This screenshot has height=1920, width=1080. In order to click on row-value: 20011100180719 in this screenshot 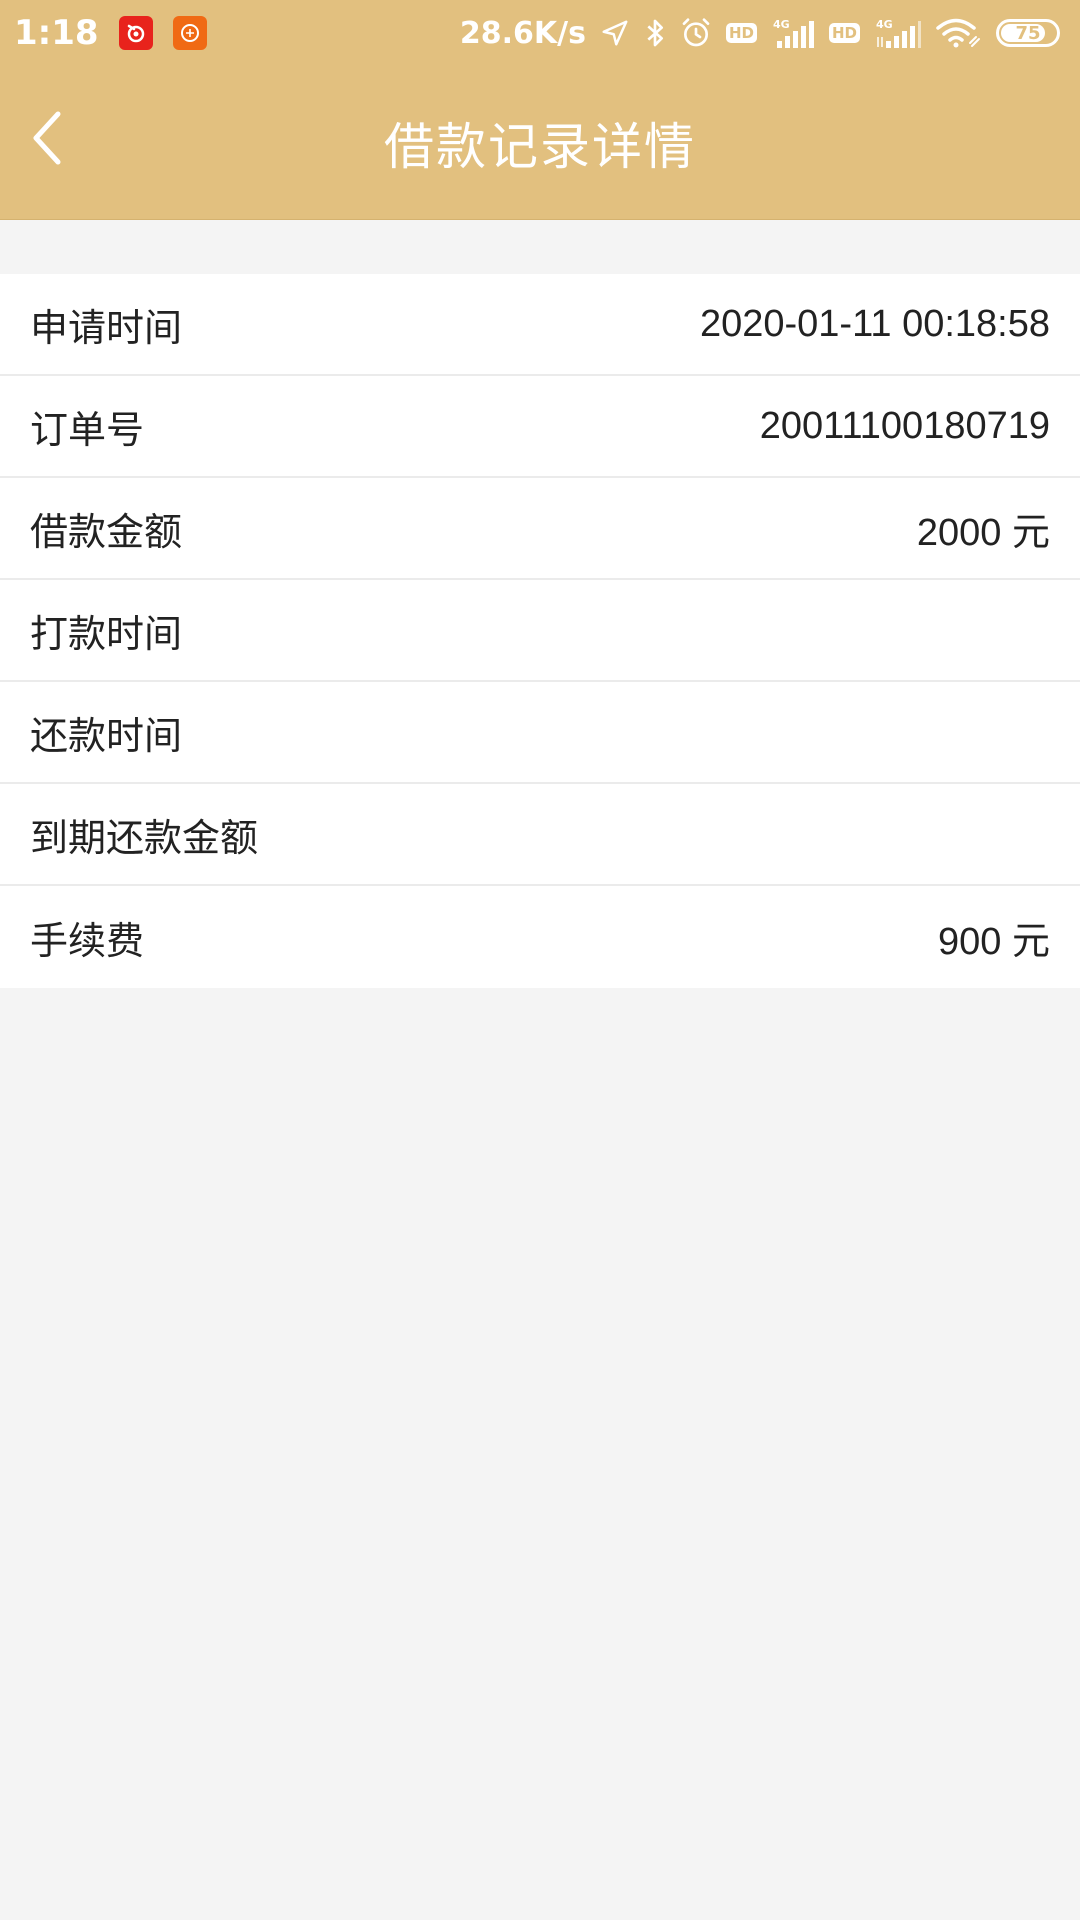, I will do `click(904, 425)`.